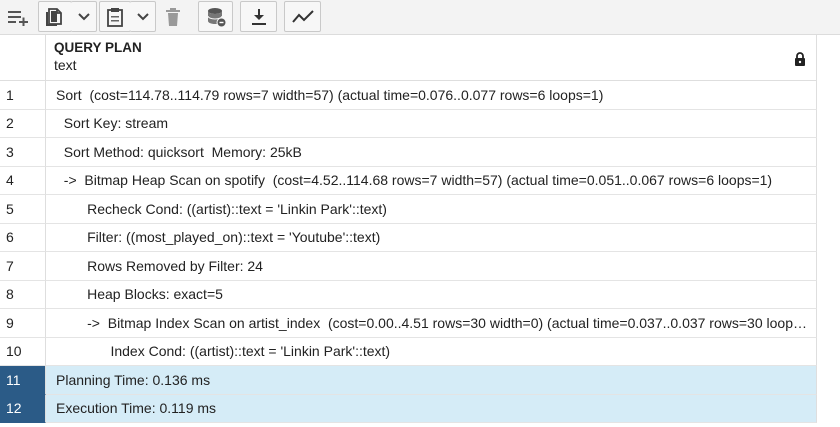 Image resolution: width=840 pixels, height=427 pixels. What do you see at coordinates (98, 47) in the screenshot?
I see `column-title: QUERY PLAN` at bounding box center [98, 47].